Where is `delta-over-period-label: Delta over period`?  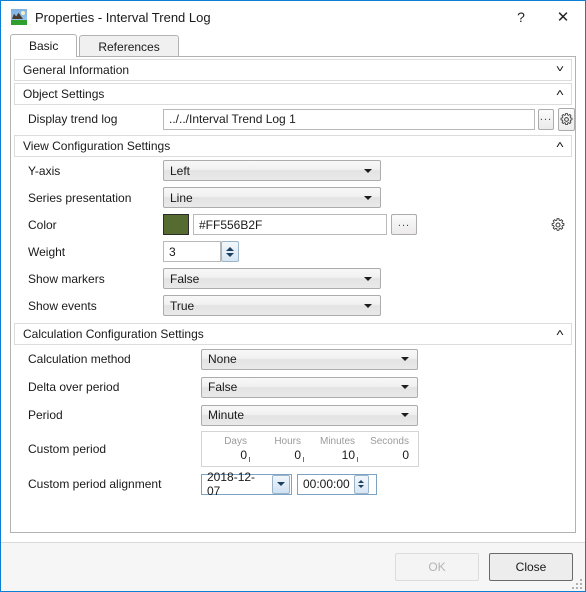 delta-over-period-label: Delta over period is located at coordinates (74, 387).